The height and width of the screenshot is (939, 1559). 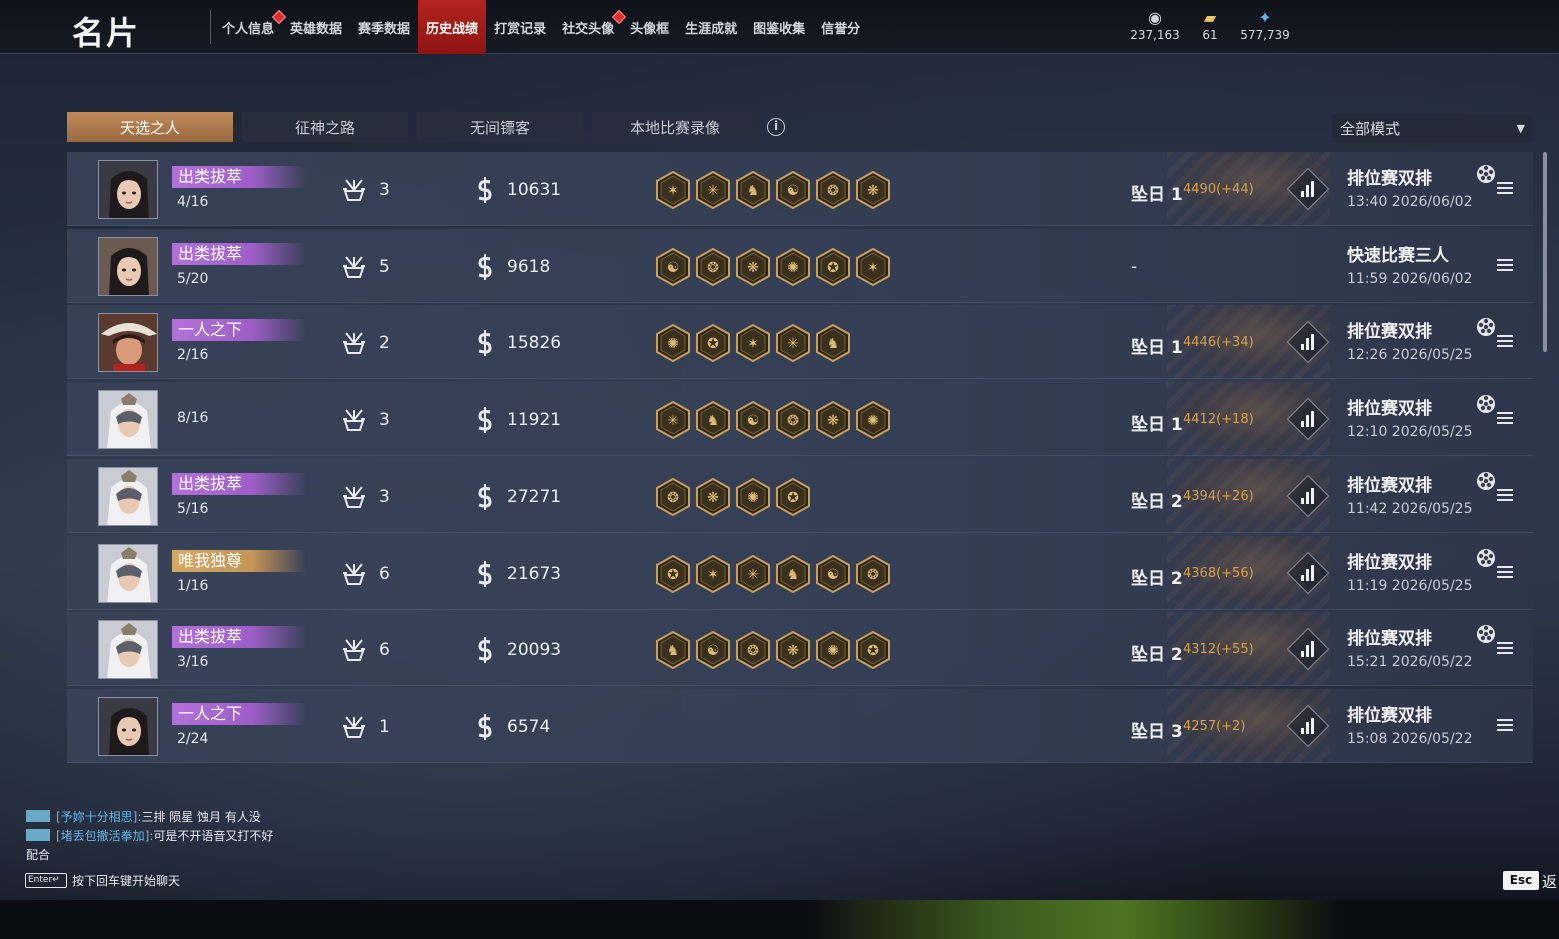 I want to click on chat-username: [堵丢包撤活拳加]:, so click(x=104, y=836).